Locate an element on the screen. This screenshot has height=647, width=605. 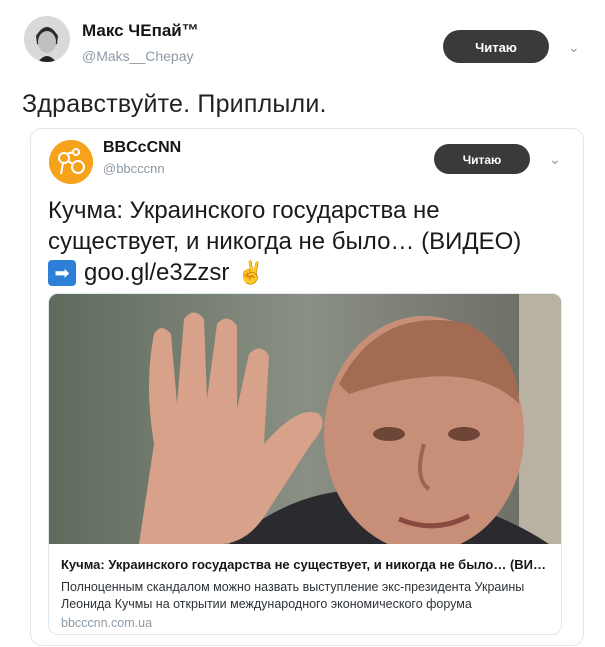
outer-follow-button: Читаю is located at coordinates (496, 46).